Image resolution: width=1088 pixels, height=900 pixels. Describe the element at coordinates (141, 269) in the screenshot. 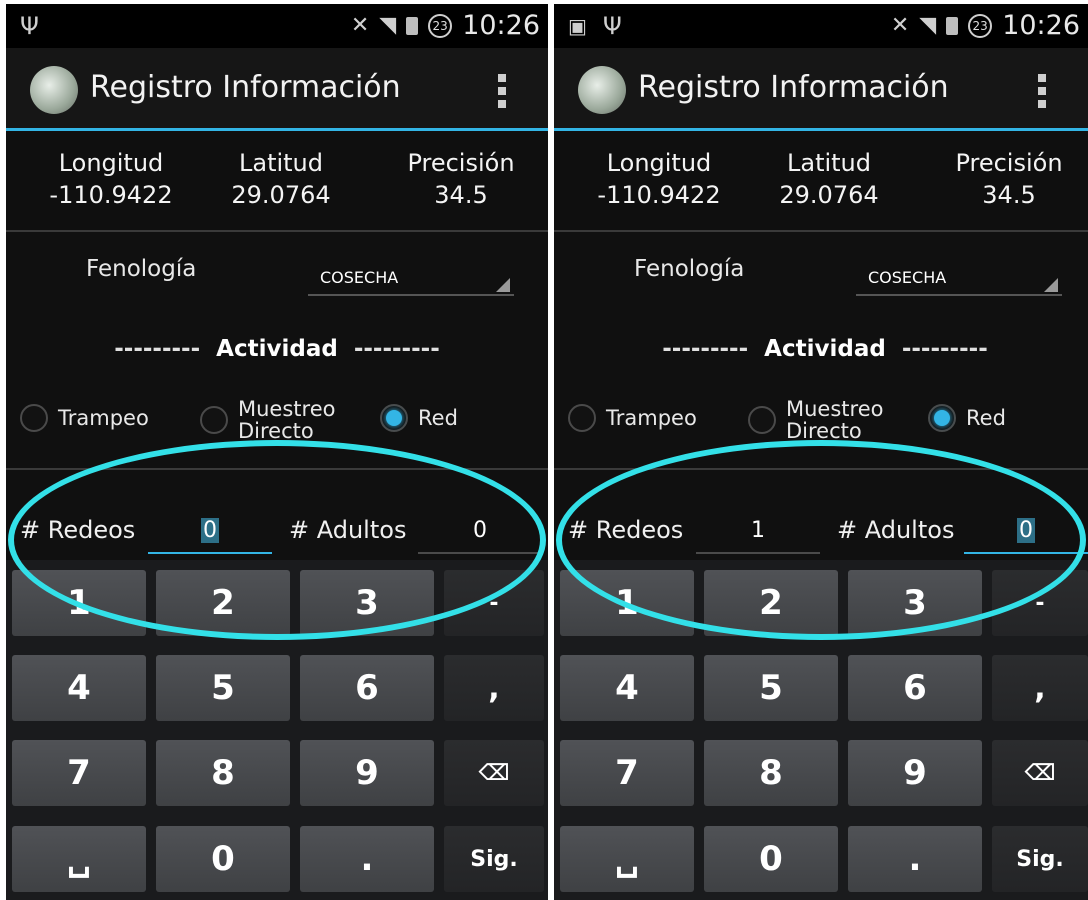

I see `fenologia-label: Fenología` at that location.